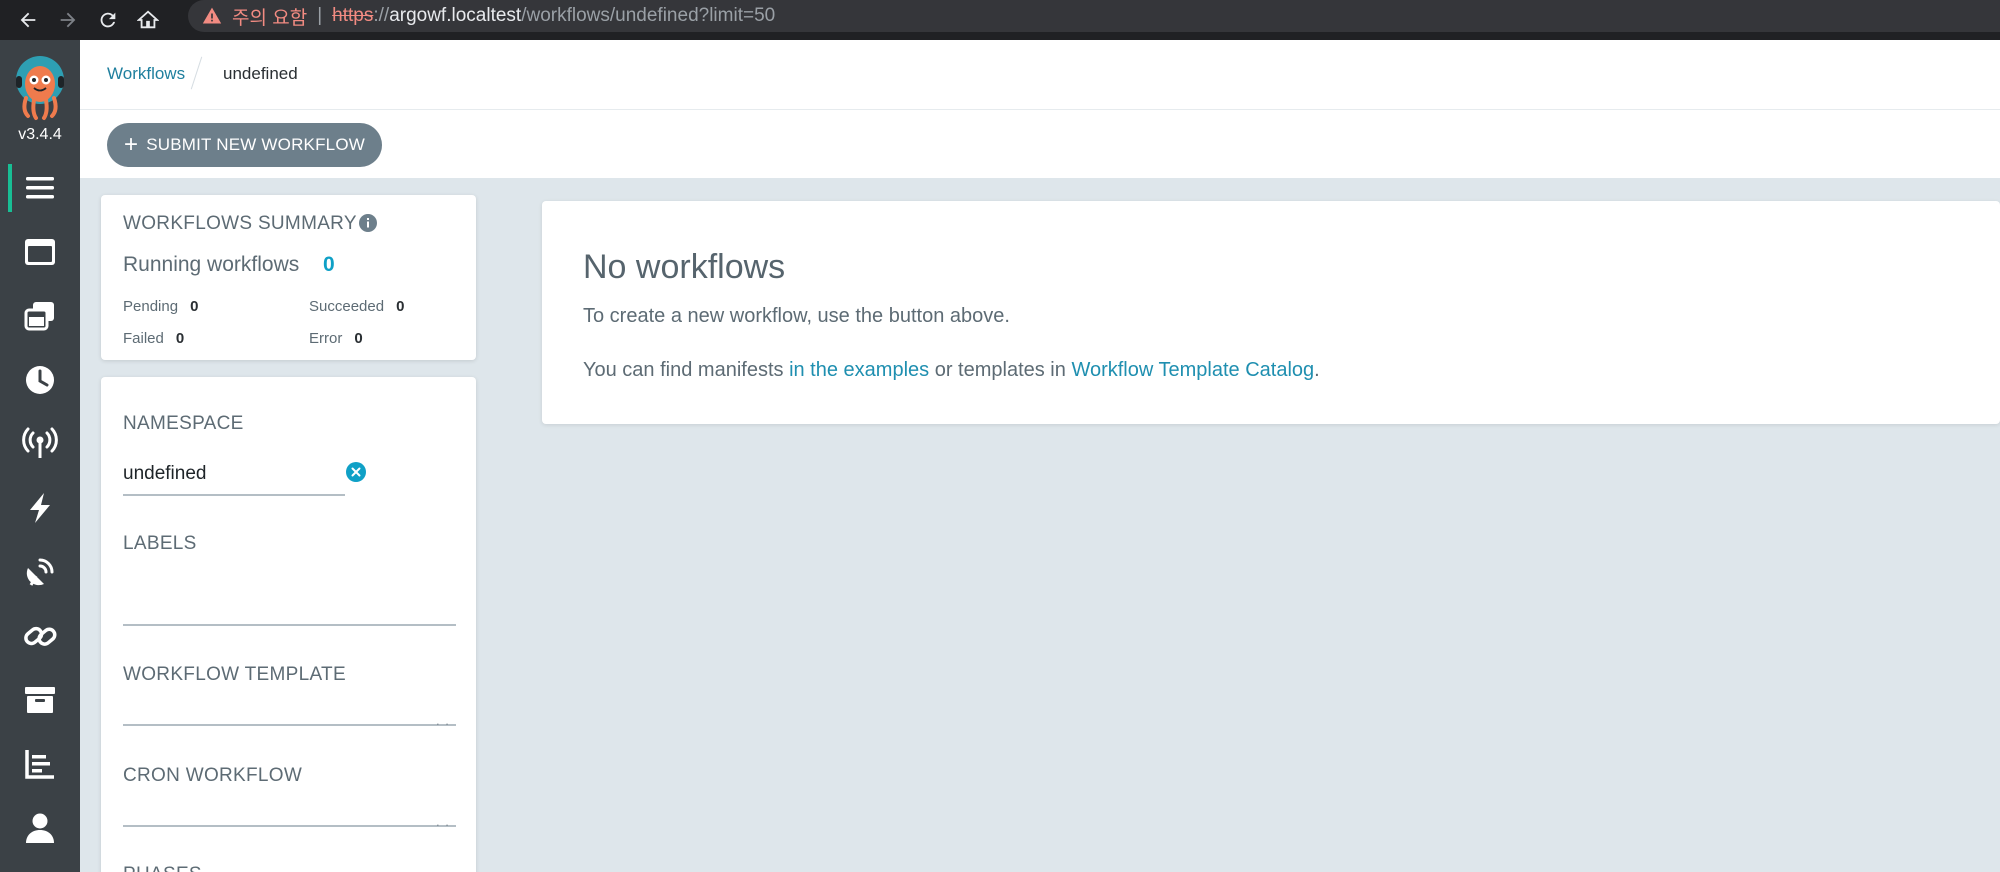 This screenshot has width=2000, height=872. What do you see at coordinates (443, 821) in the screenshot?
I see `cron-workflow-dropdown-icon: . .` at bounding box center [443, 821].